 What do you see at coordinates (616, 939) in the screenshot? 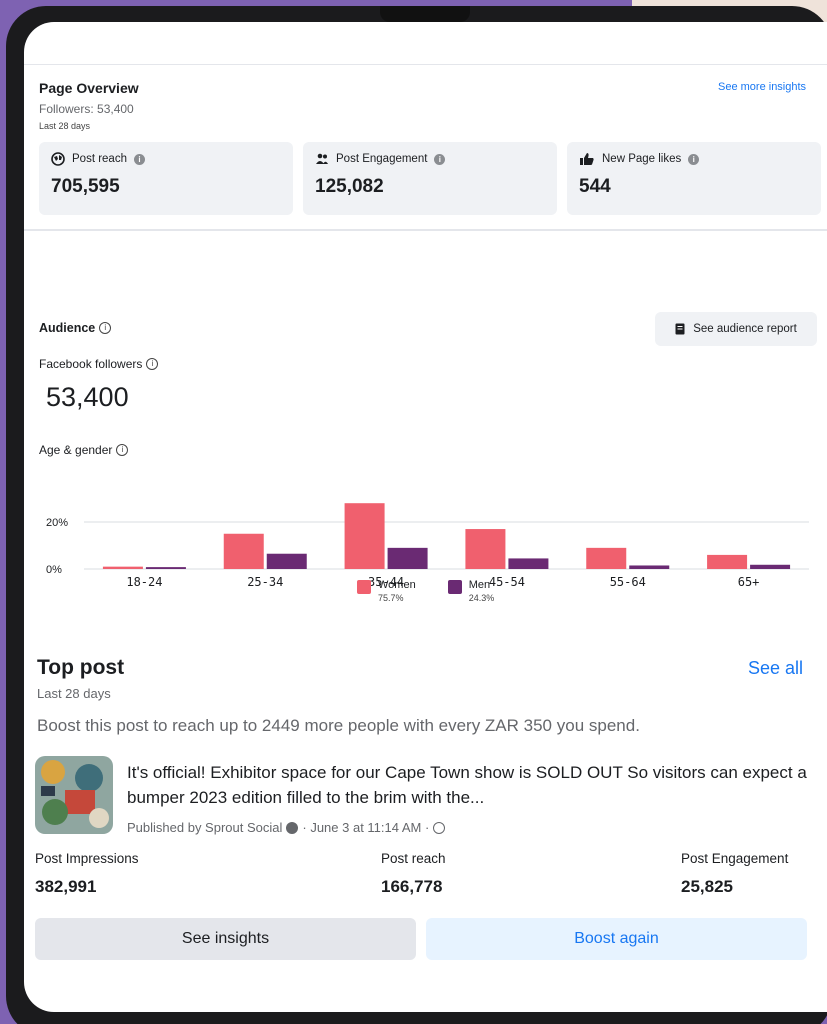
I see `boost-again-button: Boost again` at bounding box center [616, 939].